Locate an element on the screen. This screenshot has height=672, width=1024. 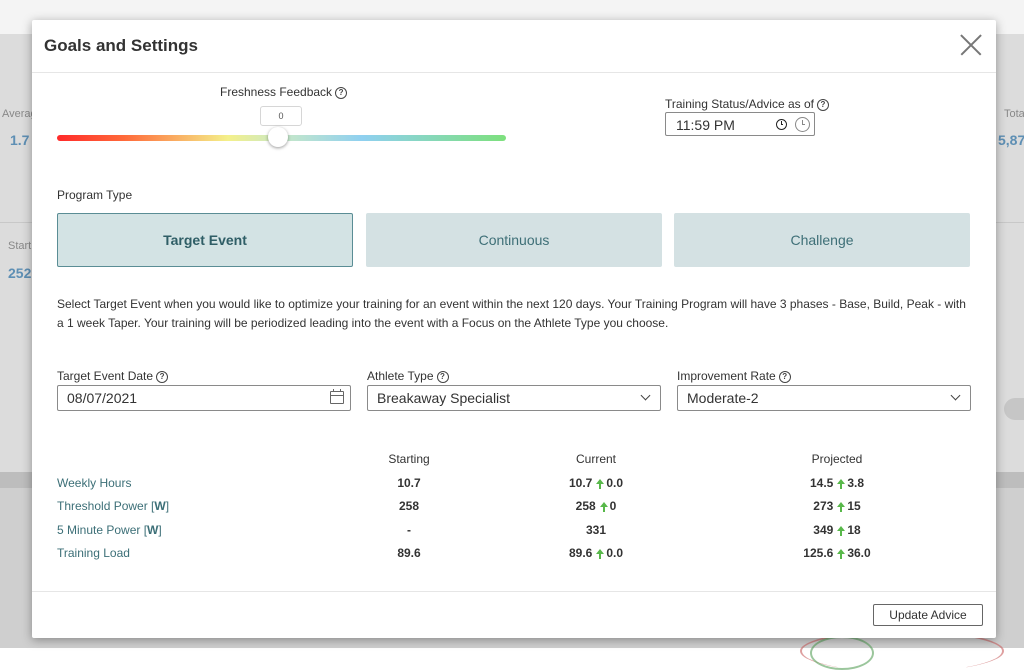
projected-delta: 15 is located at coordinates (854, 506).